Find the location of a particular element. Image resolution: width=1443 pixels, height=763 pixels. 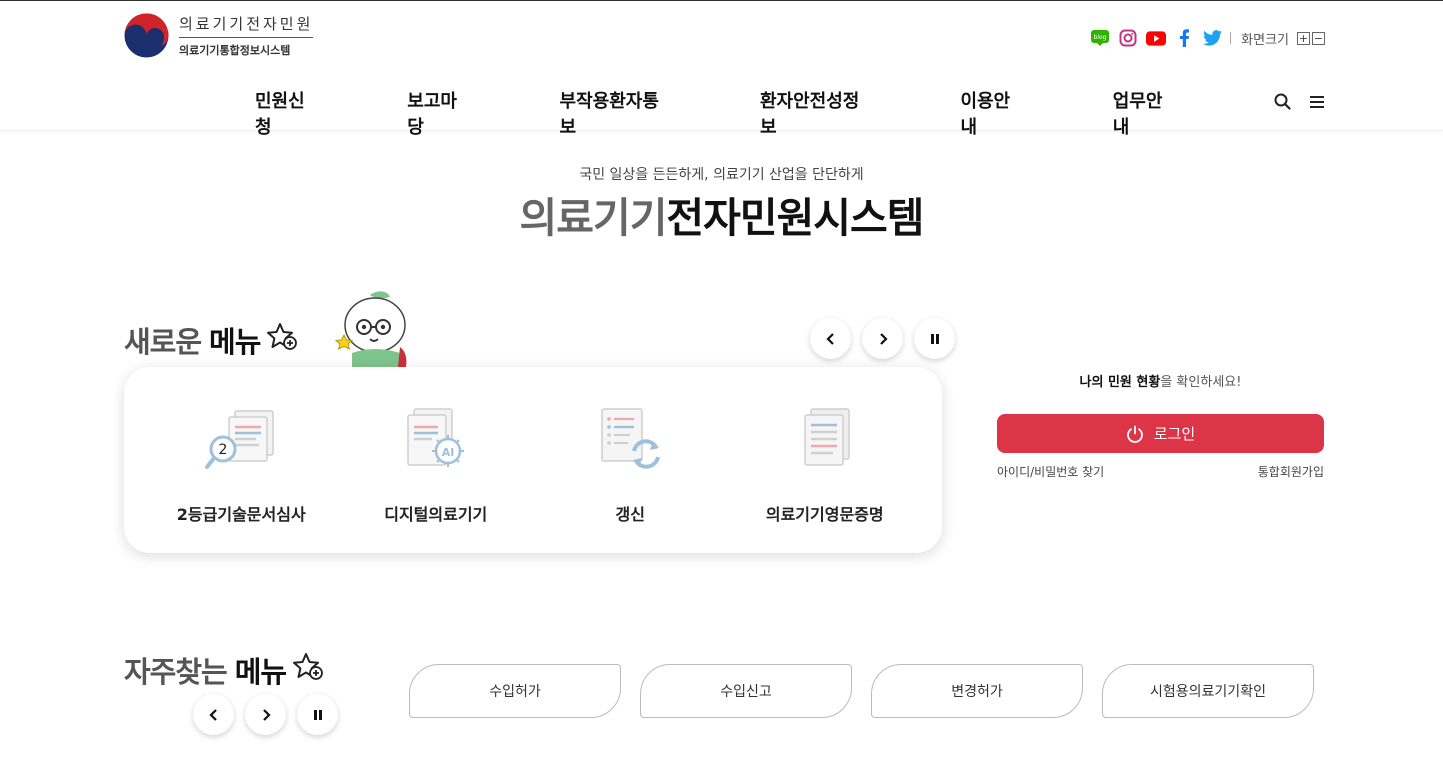

mascot-illustration is located at coordinates (371, 330).